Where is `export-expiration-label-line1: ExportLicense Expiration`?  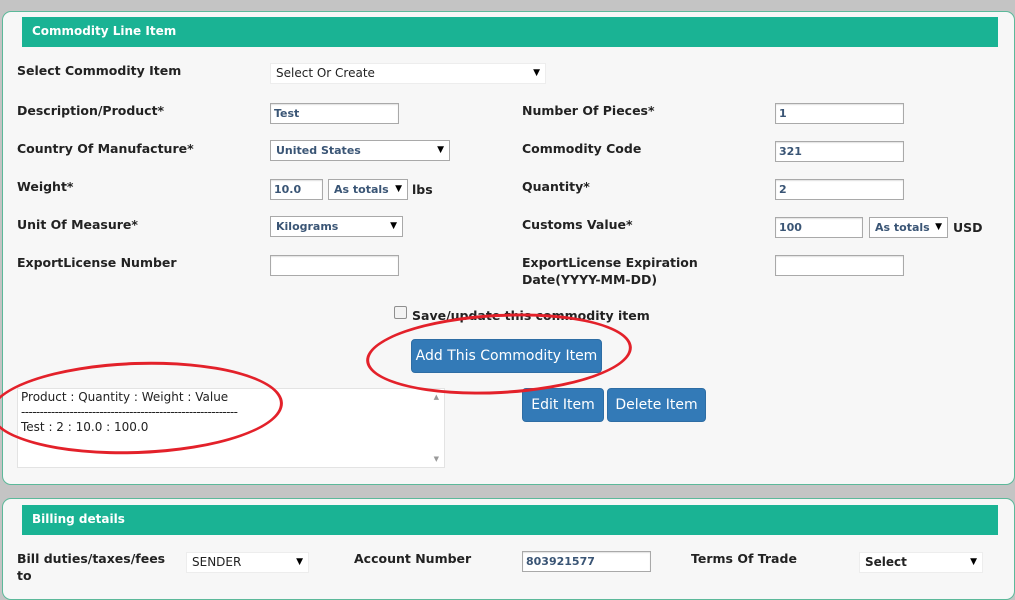 export-expiration-label-line1: ExportLicense Expiration is located at coordinates (610, 262).